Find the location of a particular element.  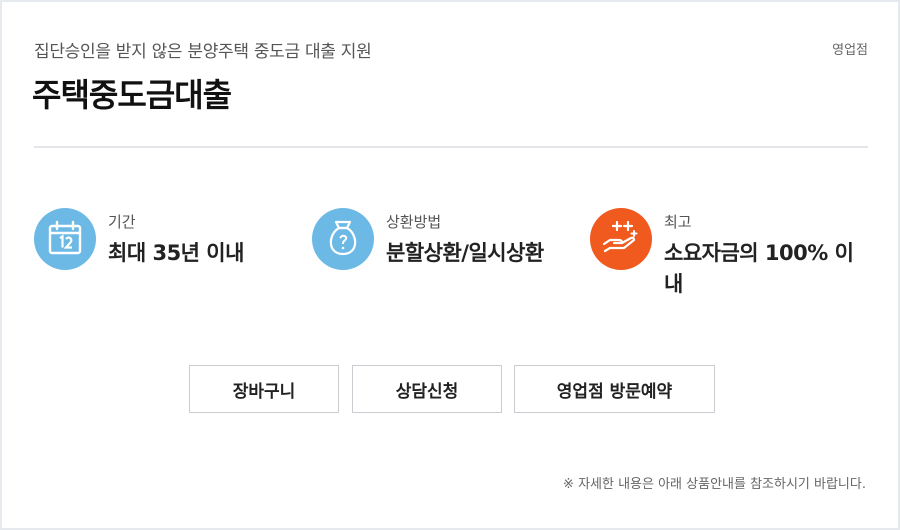

info-period-label: 기간 is located at coordinates (122, 222).